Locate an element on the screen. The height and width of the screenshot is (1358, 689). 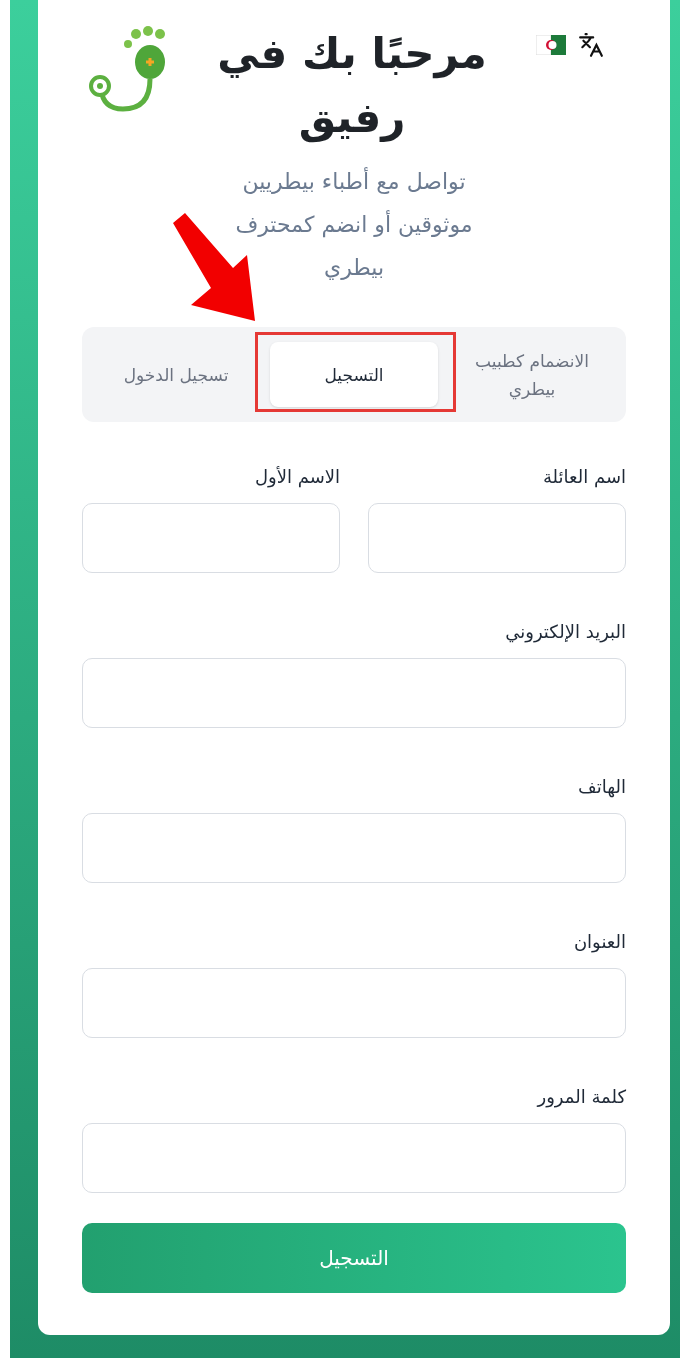
tab: الانضمام كطبيب بيطري is located at coordinates (532, 374).